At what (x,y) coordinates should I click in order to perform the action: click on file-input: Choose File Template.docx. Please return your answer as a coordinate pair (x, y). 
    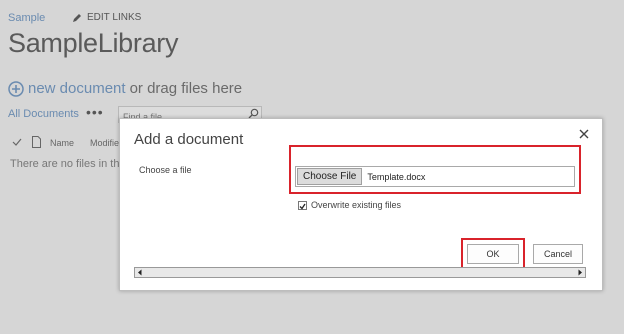
    Looking at the image, I should click on (435, 176).